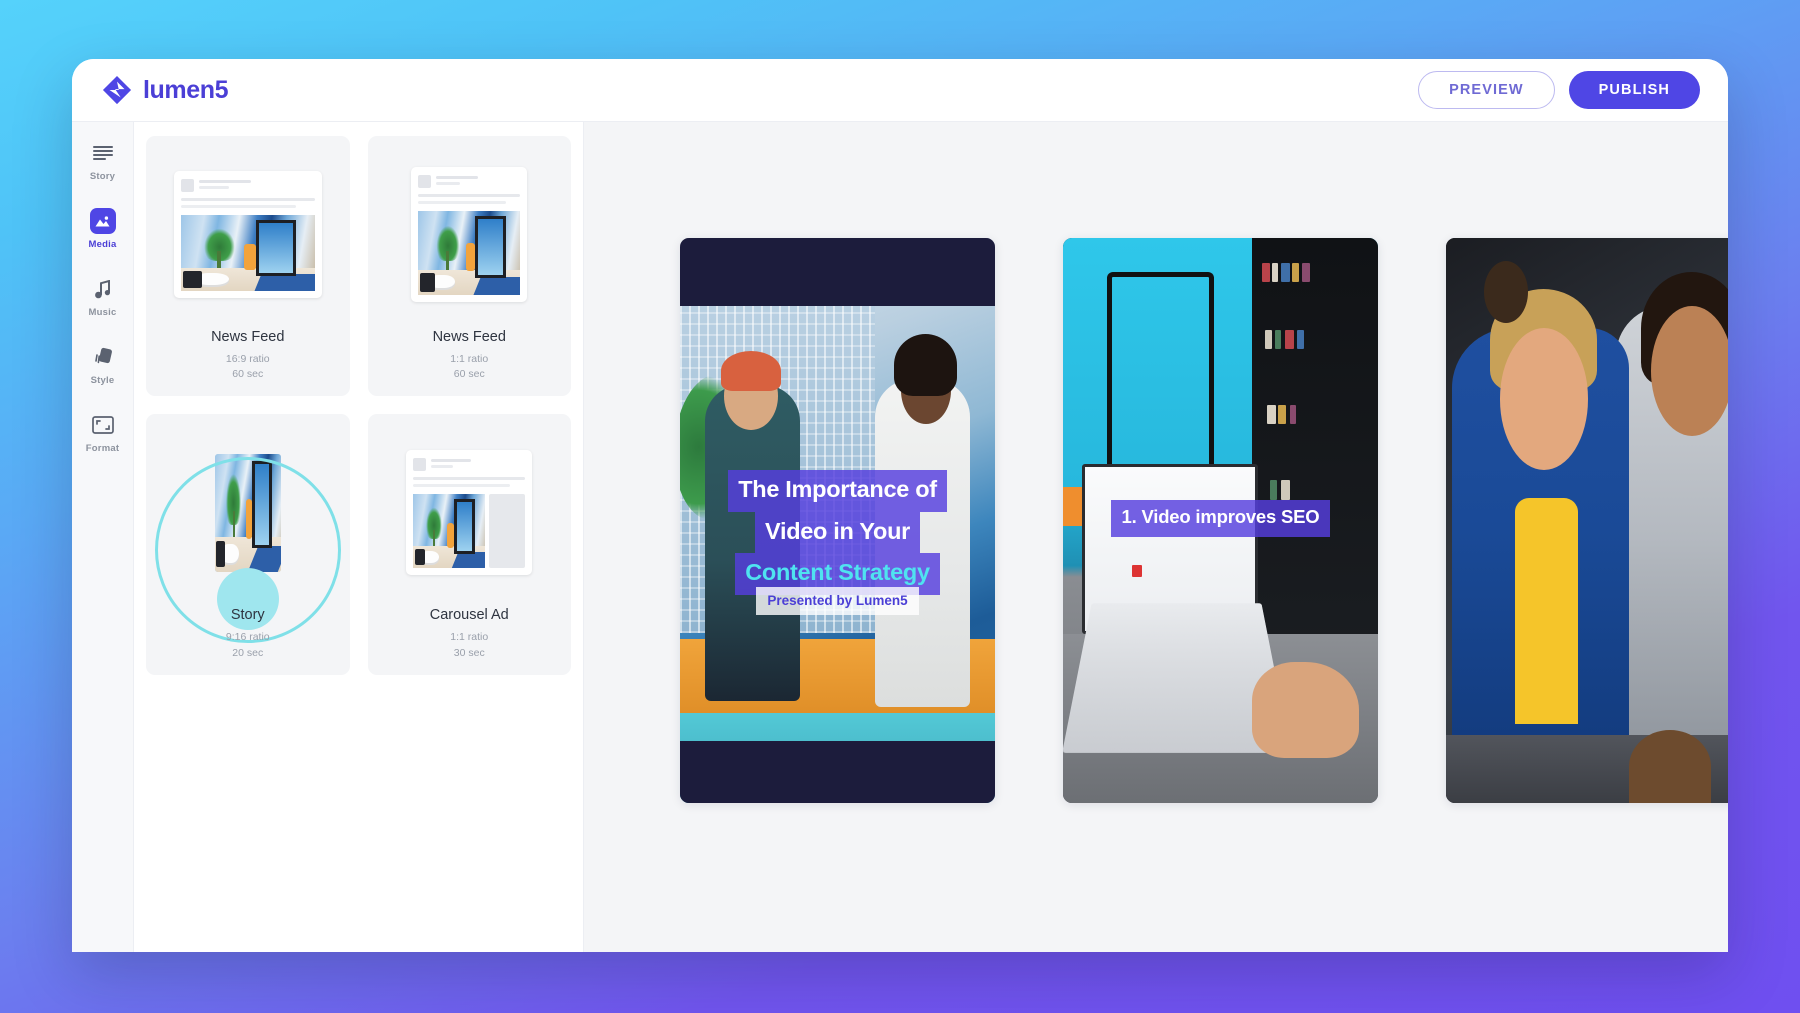 The height and width of the screenshot is (1013, 1800). I want to click on template-card-story: Story 9:16 ratio 20 sec, so click(248, 544).